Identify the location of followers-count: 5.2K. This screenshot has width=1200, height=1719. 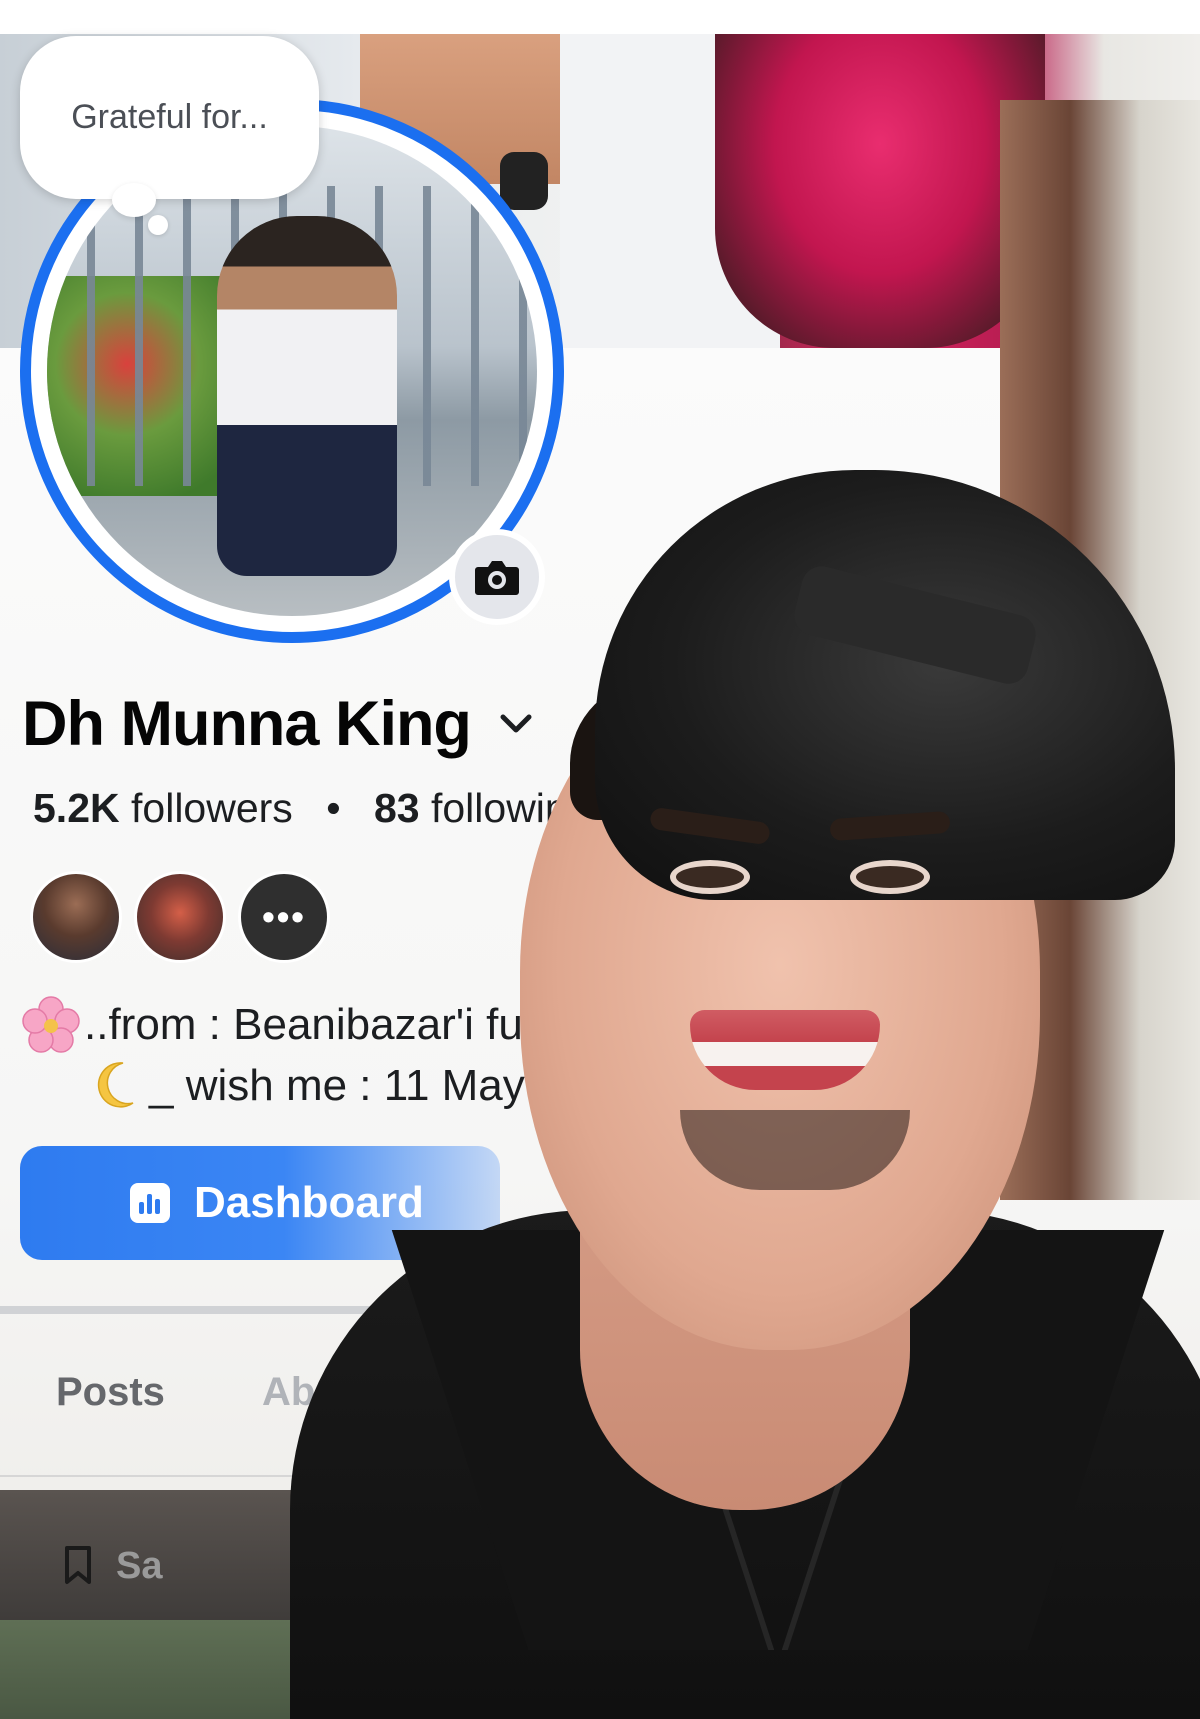
(76, 808).